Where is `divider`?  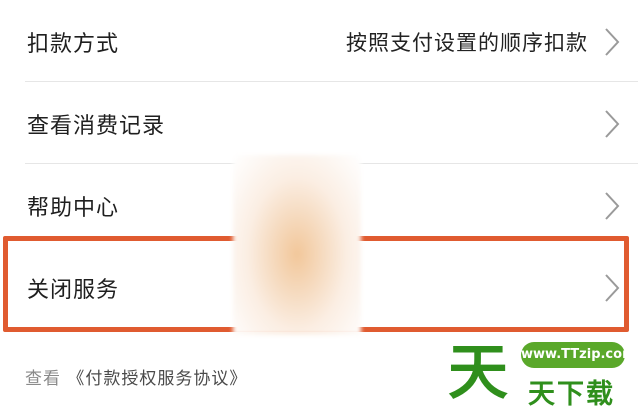
divider is located at coordinates (331, 81).